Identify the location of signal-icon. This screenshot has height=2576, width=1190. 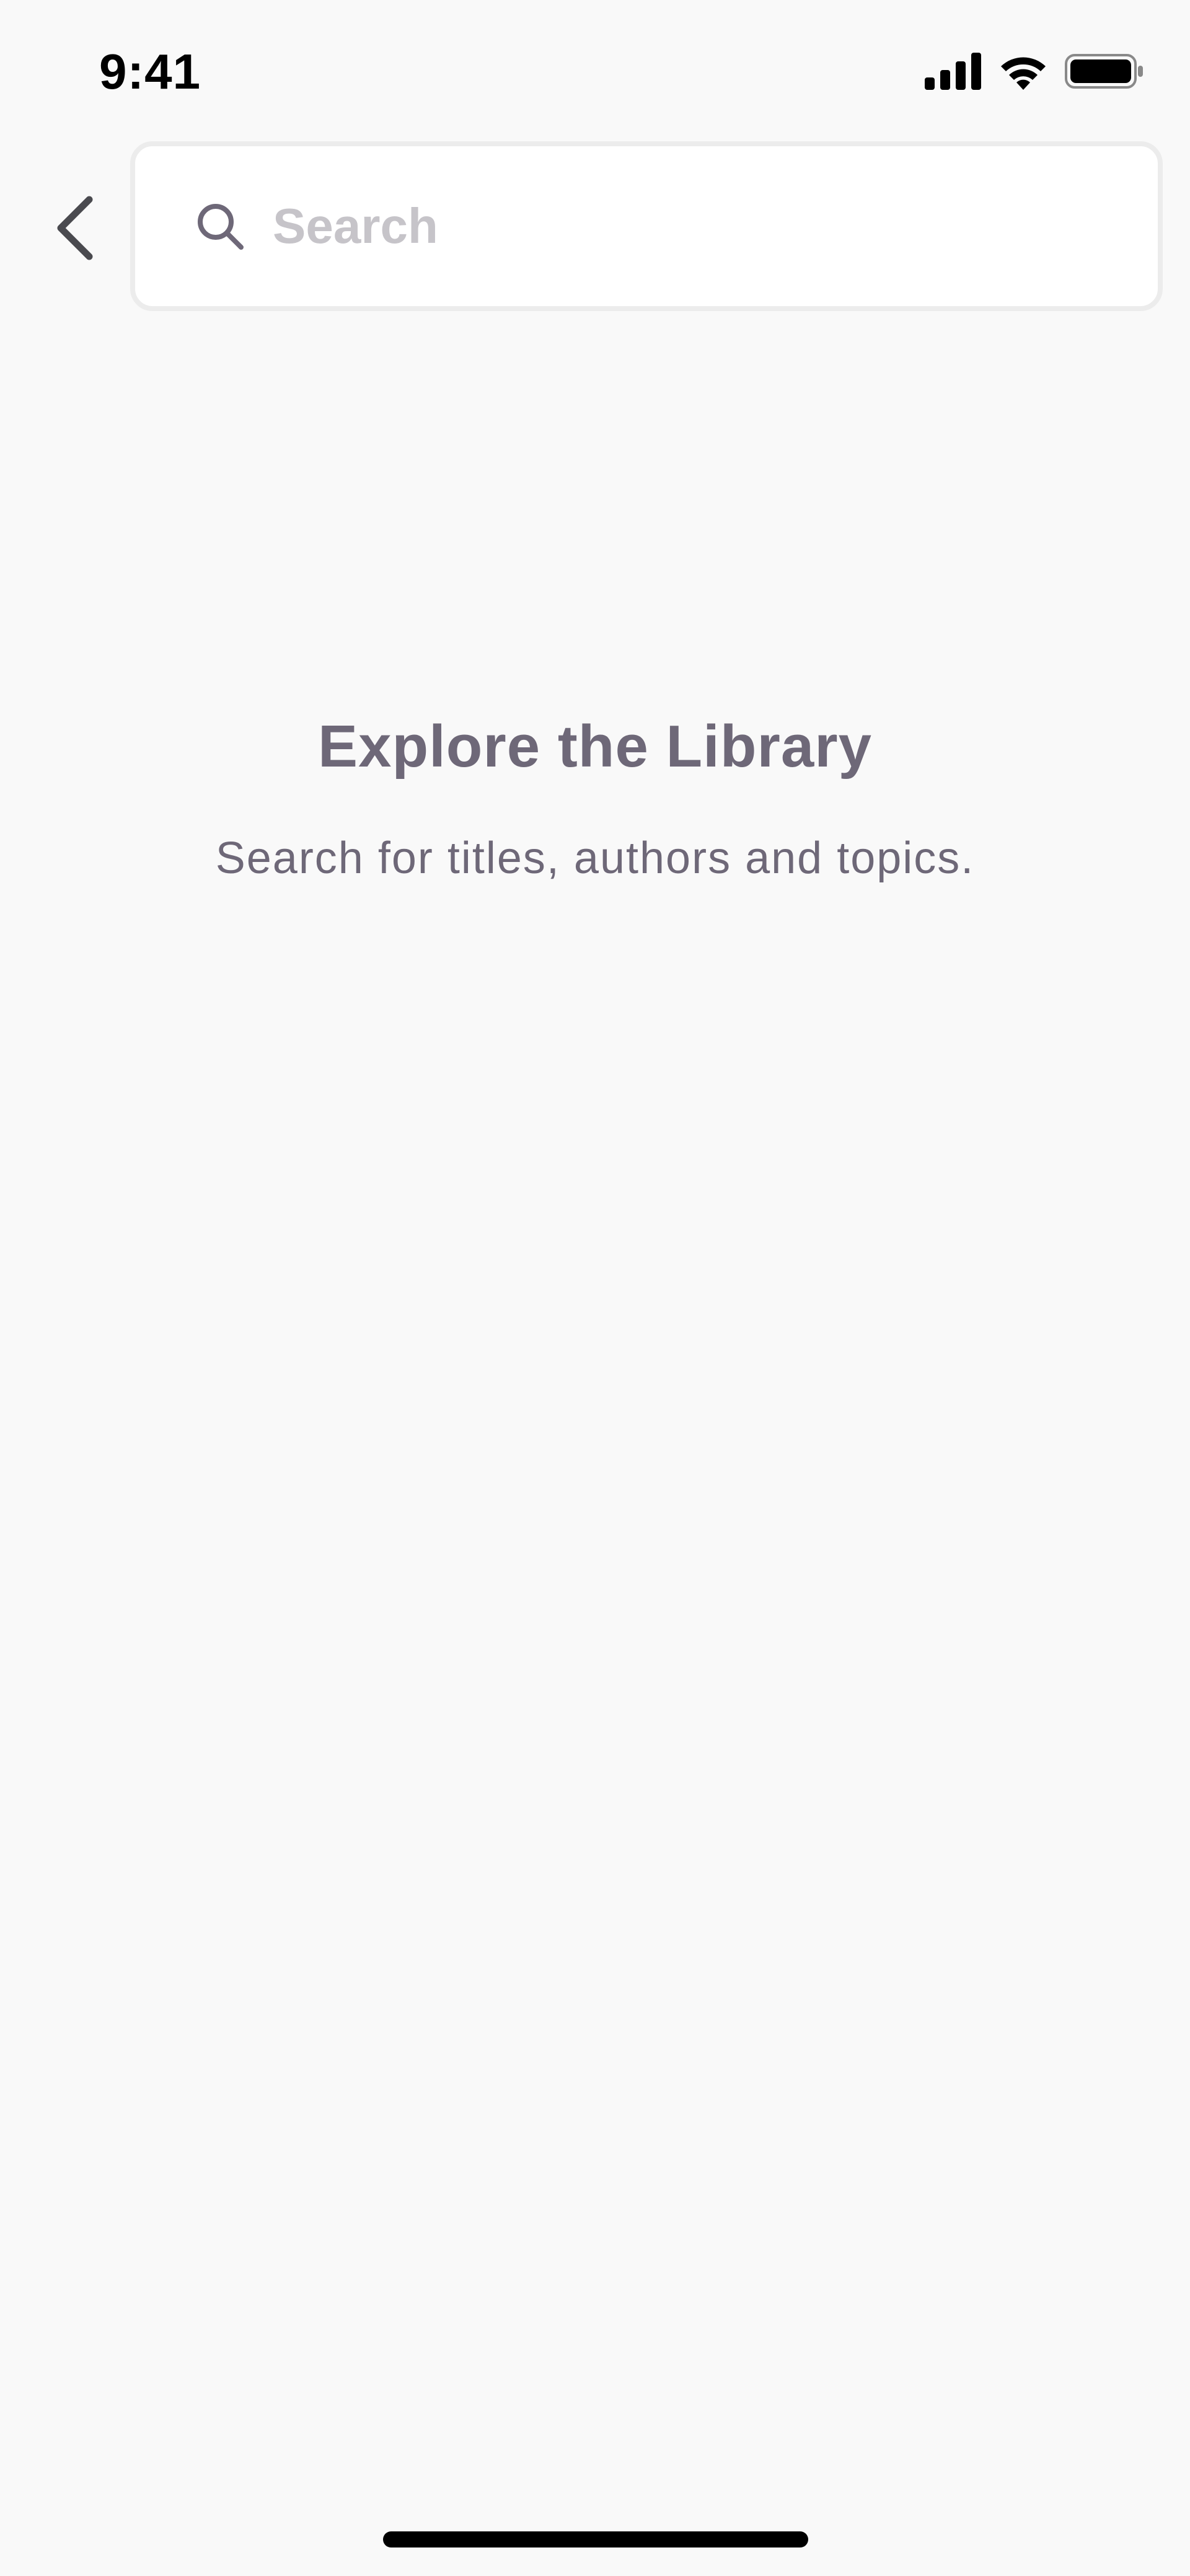
(953, 72).